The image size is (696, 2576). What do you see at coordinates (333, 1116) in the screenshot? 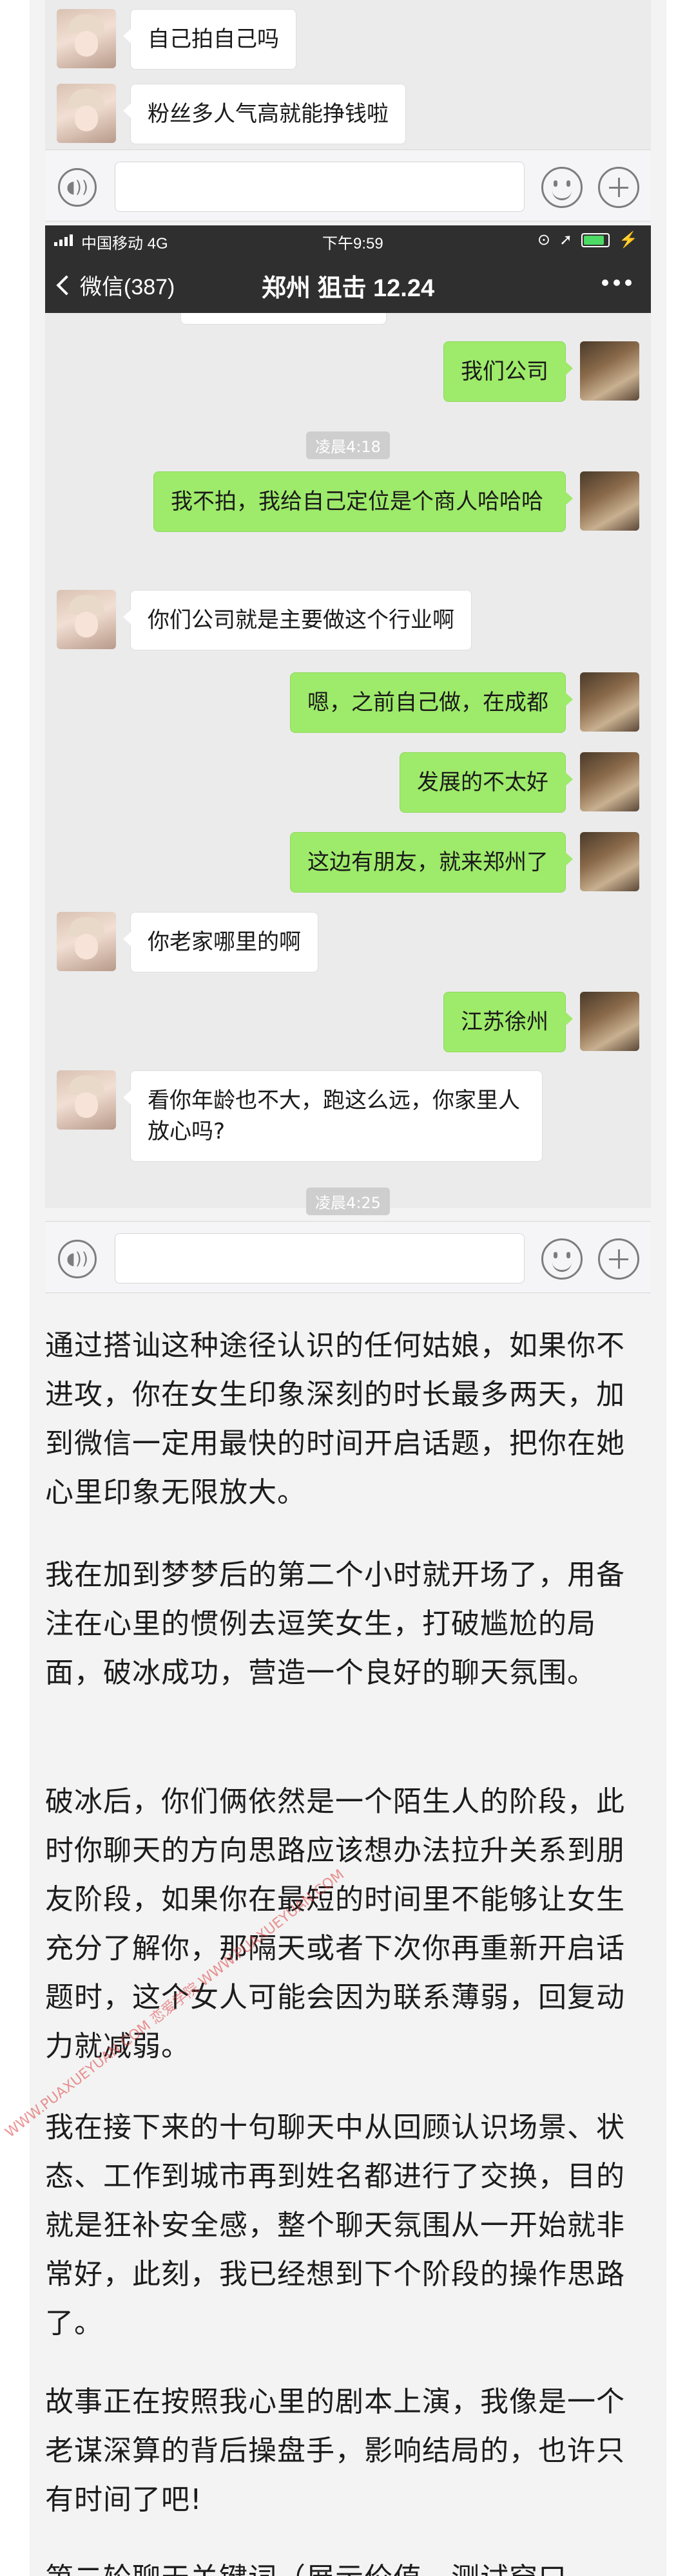
I see `message-bubble: 看你年龄也不大，跑这么远，你家里人放心吗?` at bounding box center [333, 1116].